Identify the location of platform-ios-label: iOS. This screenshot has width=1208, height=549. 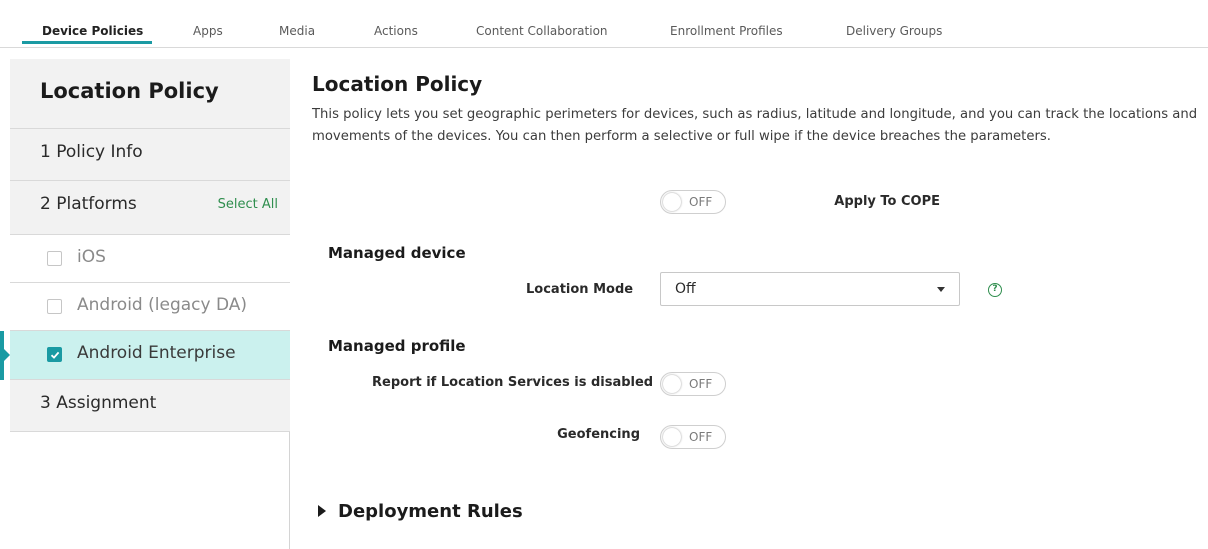
(91, 257).